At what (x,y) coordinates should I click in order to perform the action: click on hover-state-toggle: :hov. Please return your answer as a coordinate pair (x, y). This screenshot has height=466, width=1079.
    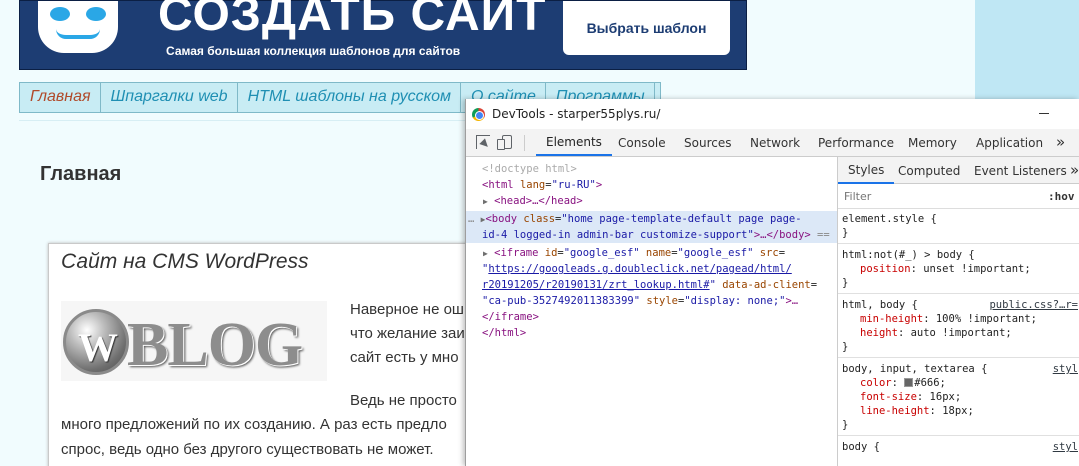
    Looking at the image, I should click on (1061, 196).